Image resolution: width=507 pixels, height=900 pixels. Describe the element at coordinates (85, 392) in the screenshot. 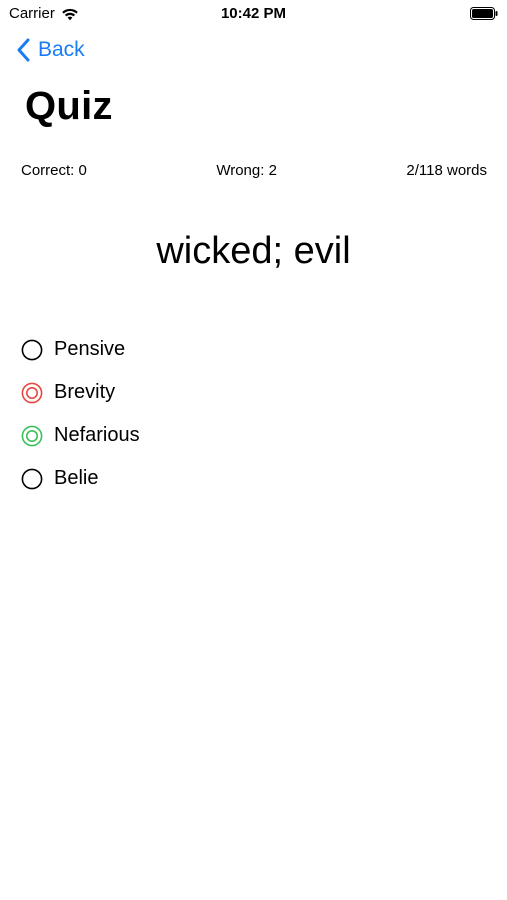

I see `option-label: Brevity` at that location.